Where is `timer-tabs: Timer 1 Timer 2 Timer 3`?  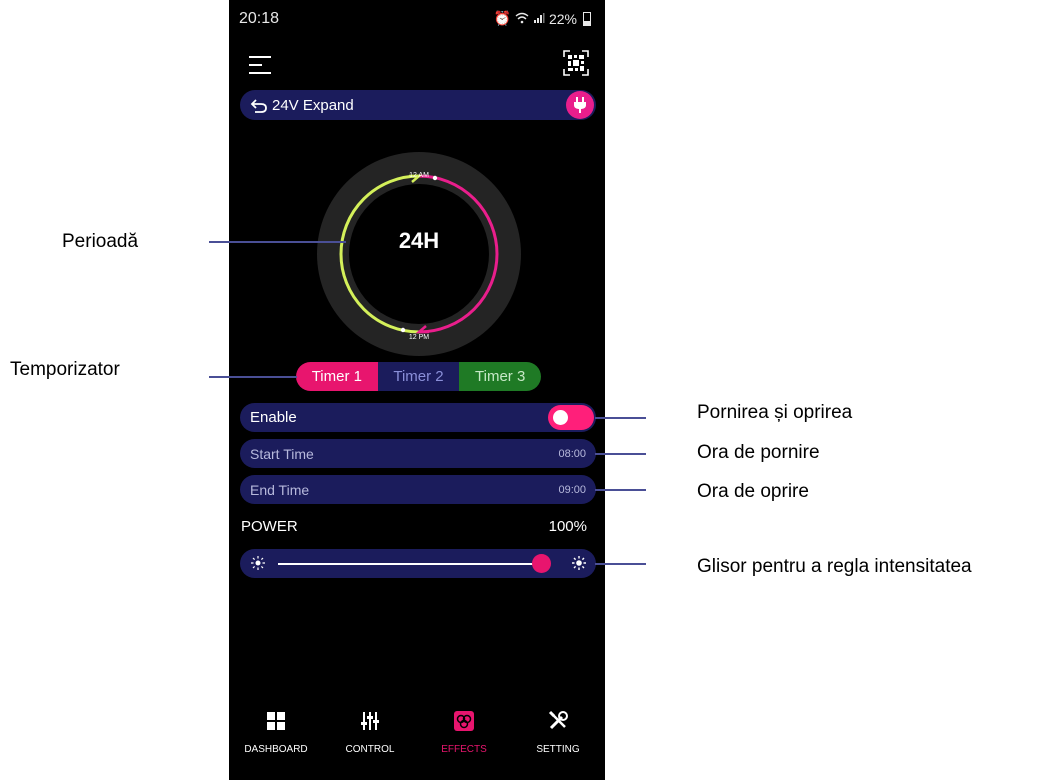
timer-tabs: Timer 1 Timer 2 Timer 3 is located at coordinates (418, 376).